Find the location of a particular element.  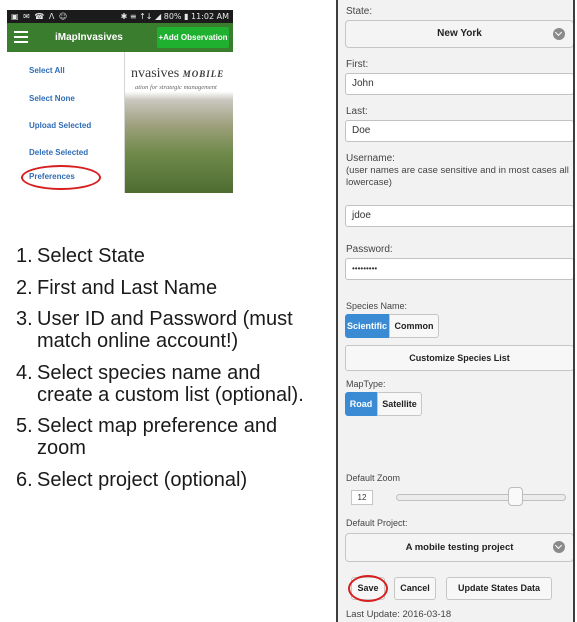

last-name-field: Doe is located at coordinates (459, 131).